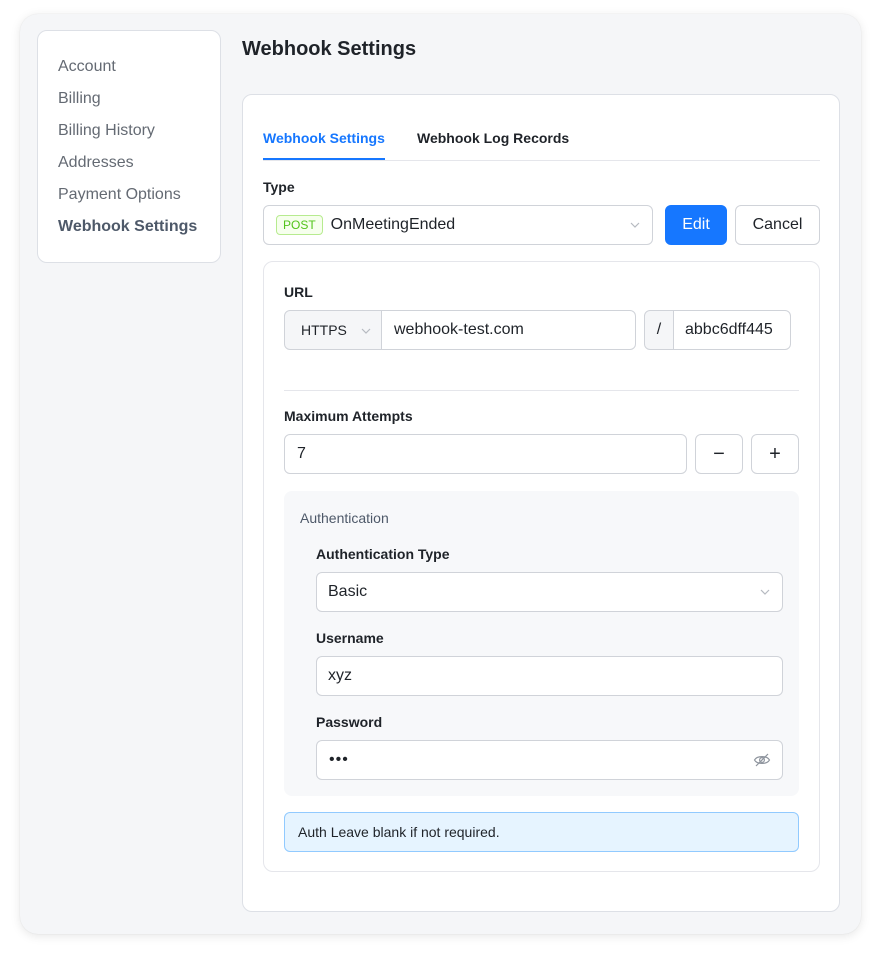 Image resolution: width=881 pixels, height=958 pixels. I want to click on url-host-value: webhook-test.com, so click(459, 329).